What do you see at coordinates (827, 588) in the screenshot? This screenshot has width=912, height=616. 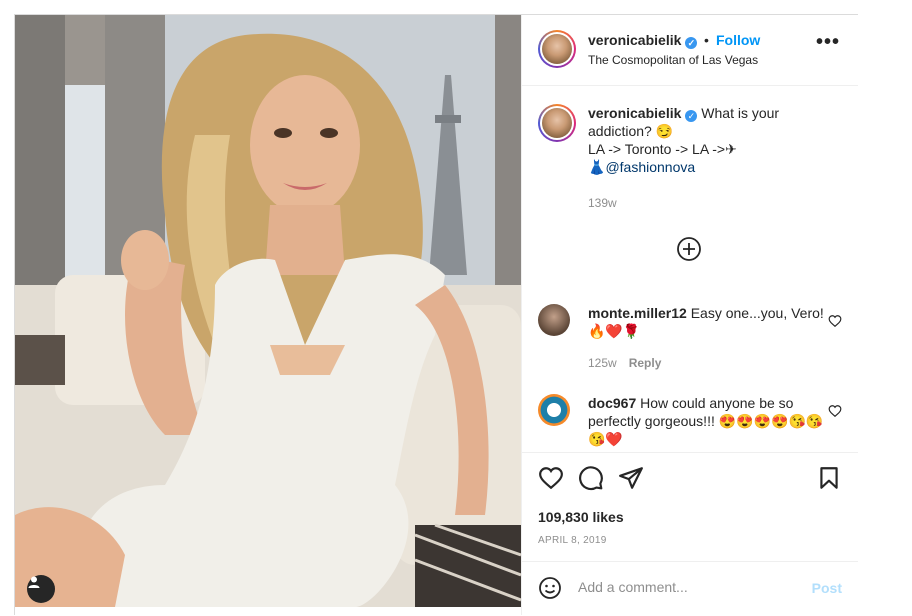 I see `post-comment-button: Post` at bounding box center [827, 588].